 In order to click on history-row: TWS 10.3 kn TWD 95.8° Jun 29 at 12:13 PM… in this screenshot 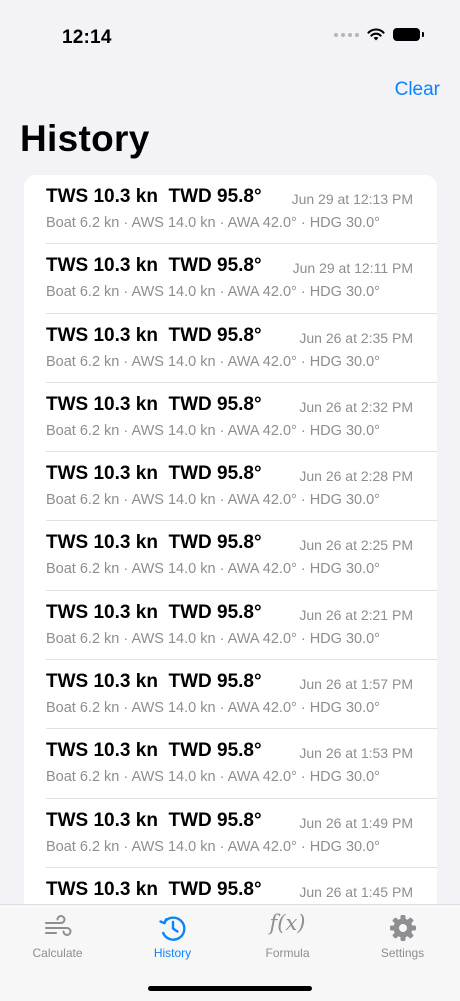, I will do `click(230, 210)`.